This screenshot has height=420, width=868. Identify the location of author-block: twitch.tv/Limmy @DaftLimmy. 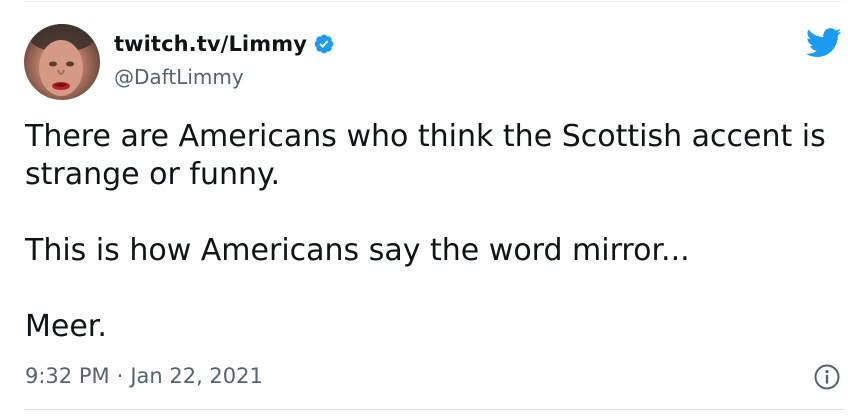
(224, 59).